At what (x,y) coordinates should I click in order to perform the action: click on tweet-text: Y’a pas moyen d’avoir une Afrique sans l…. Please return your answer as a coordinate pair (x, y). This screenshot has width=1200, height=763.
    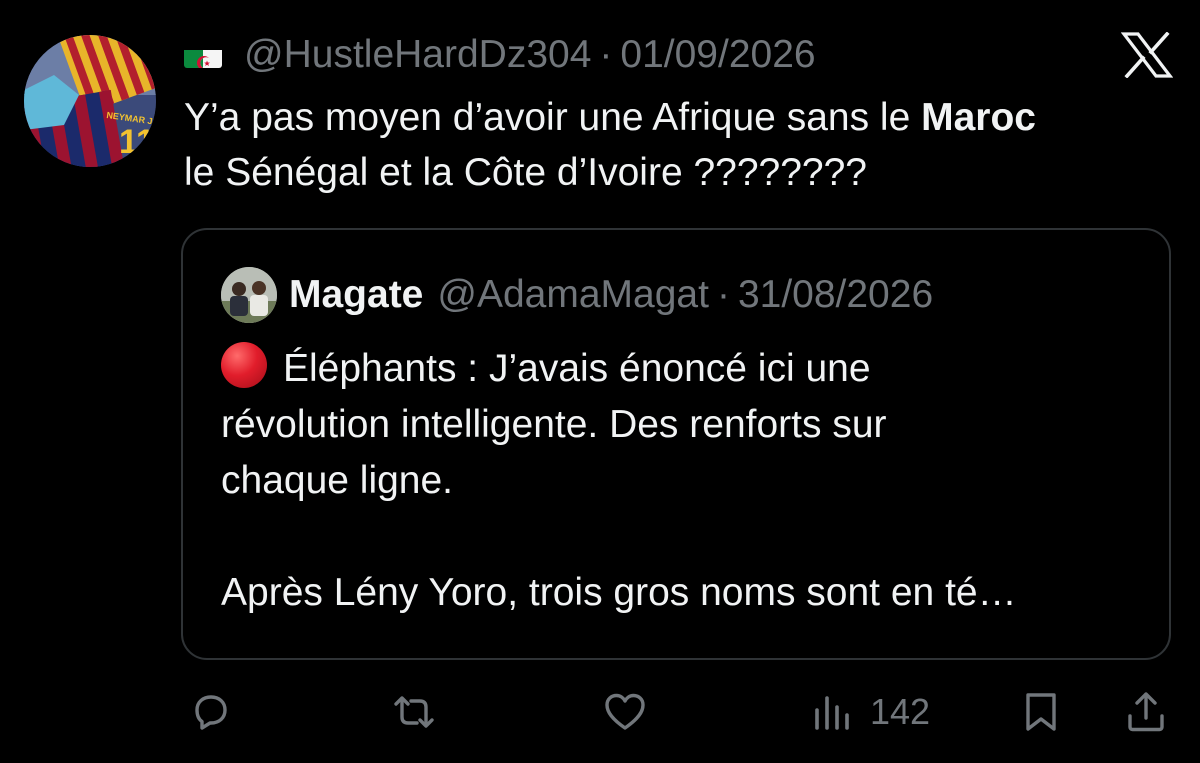
    Looking at the image, I should click on (679, 145).